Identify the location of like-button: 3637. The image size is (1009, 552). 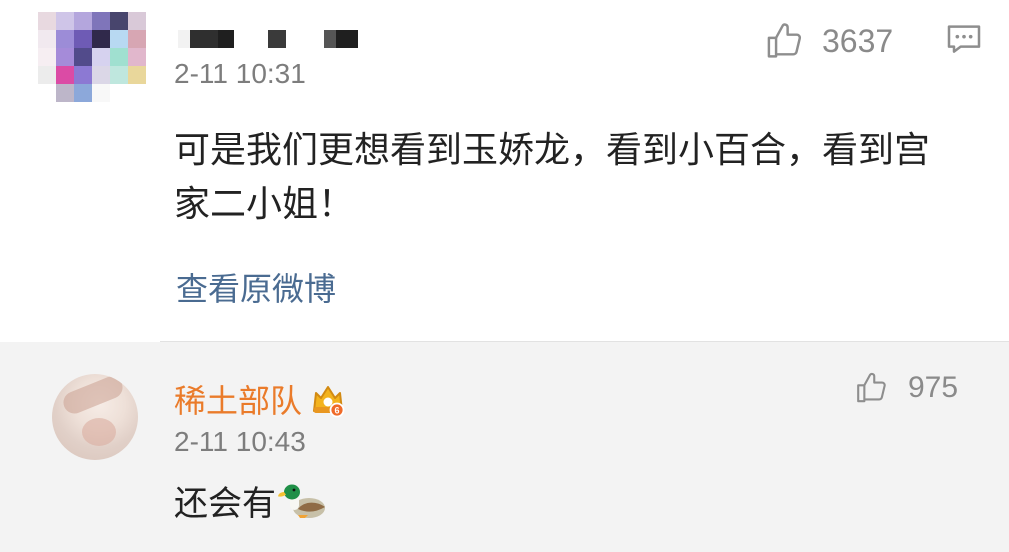
(828, 41).